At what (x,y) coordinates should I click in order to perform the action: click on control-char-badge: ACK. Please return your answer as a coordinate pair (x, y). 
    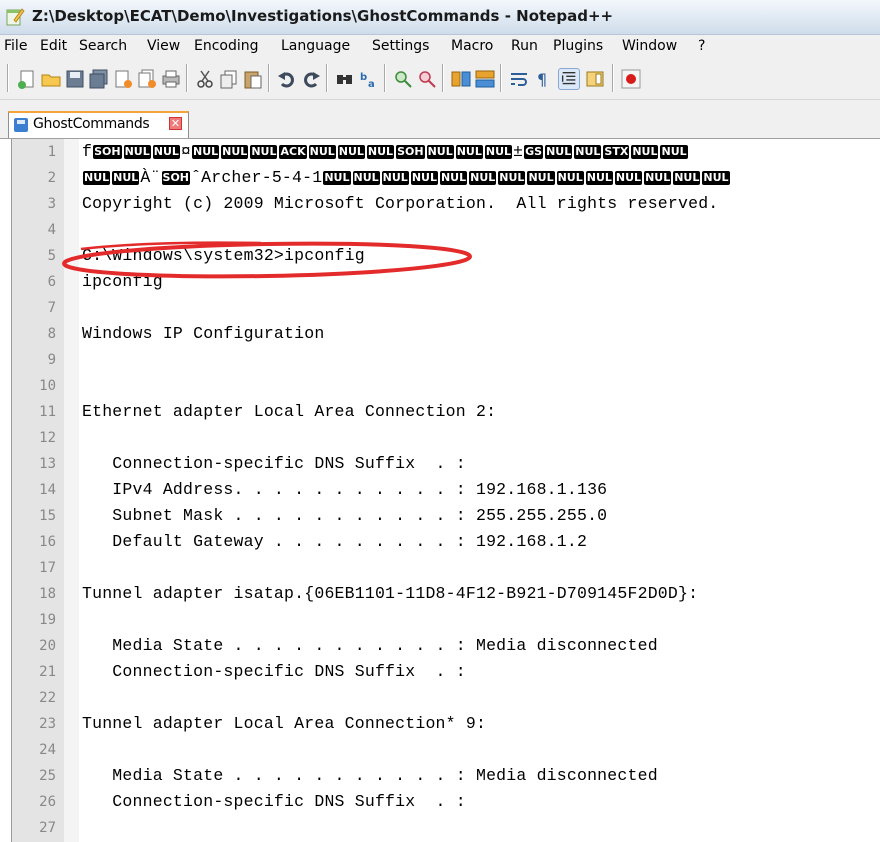
    Looking at the image, I should click on (293, 152).